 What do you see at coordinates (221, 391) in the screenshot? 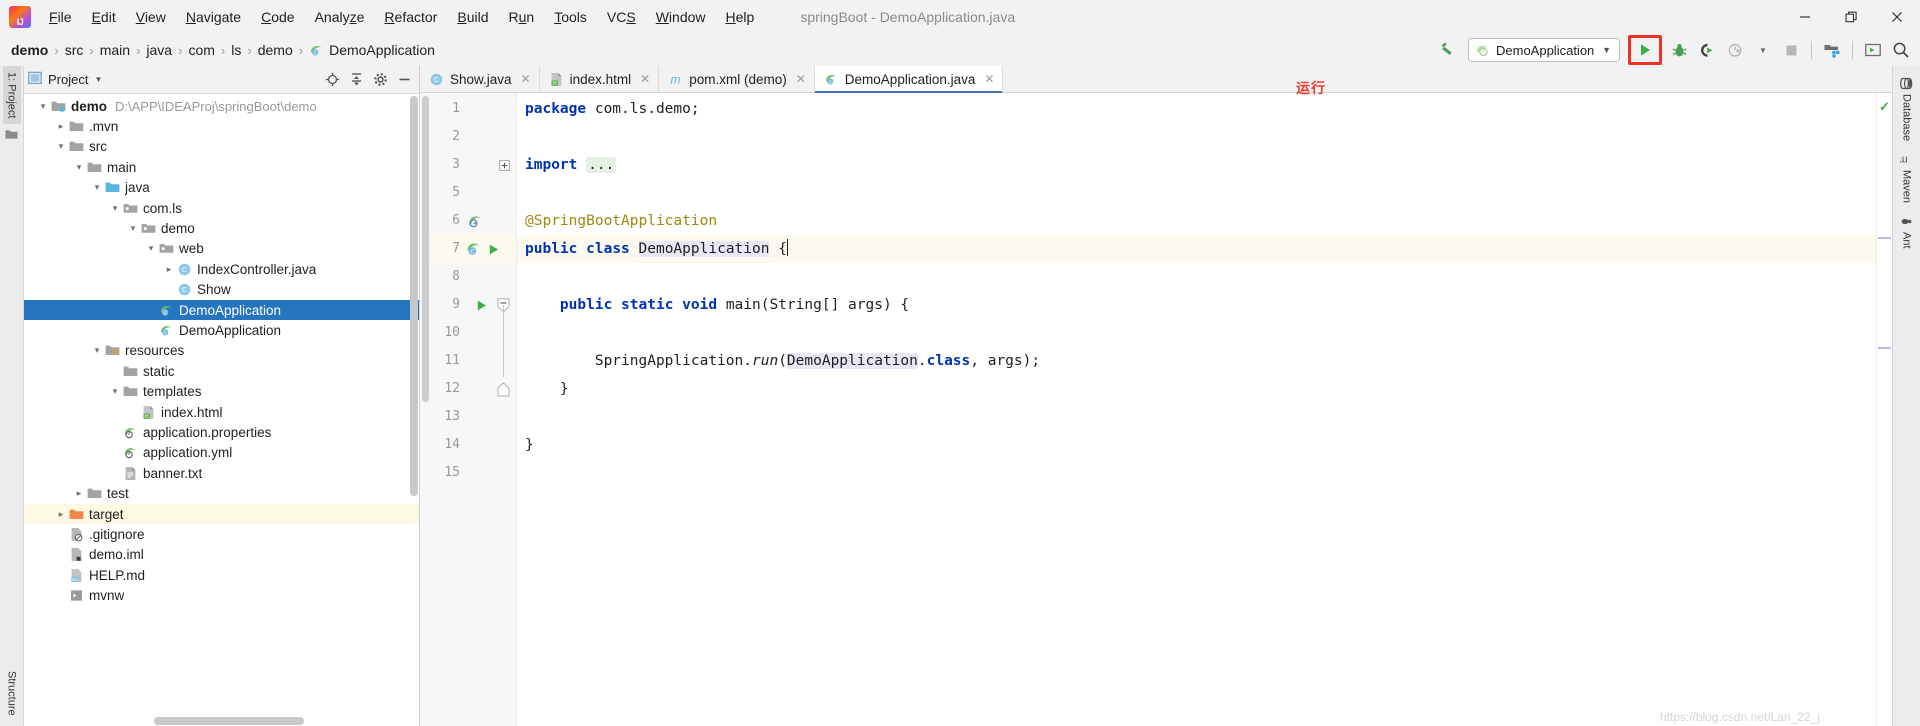
I see `tree-node-templates: ▾ templates` at bounding box center [221, 391].